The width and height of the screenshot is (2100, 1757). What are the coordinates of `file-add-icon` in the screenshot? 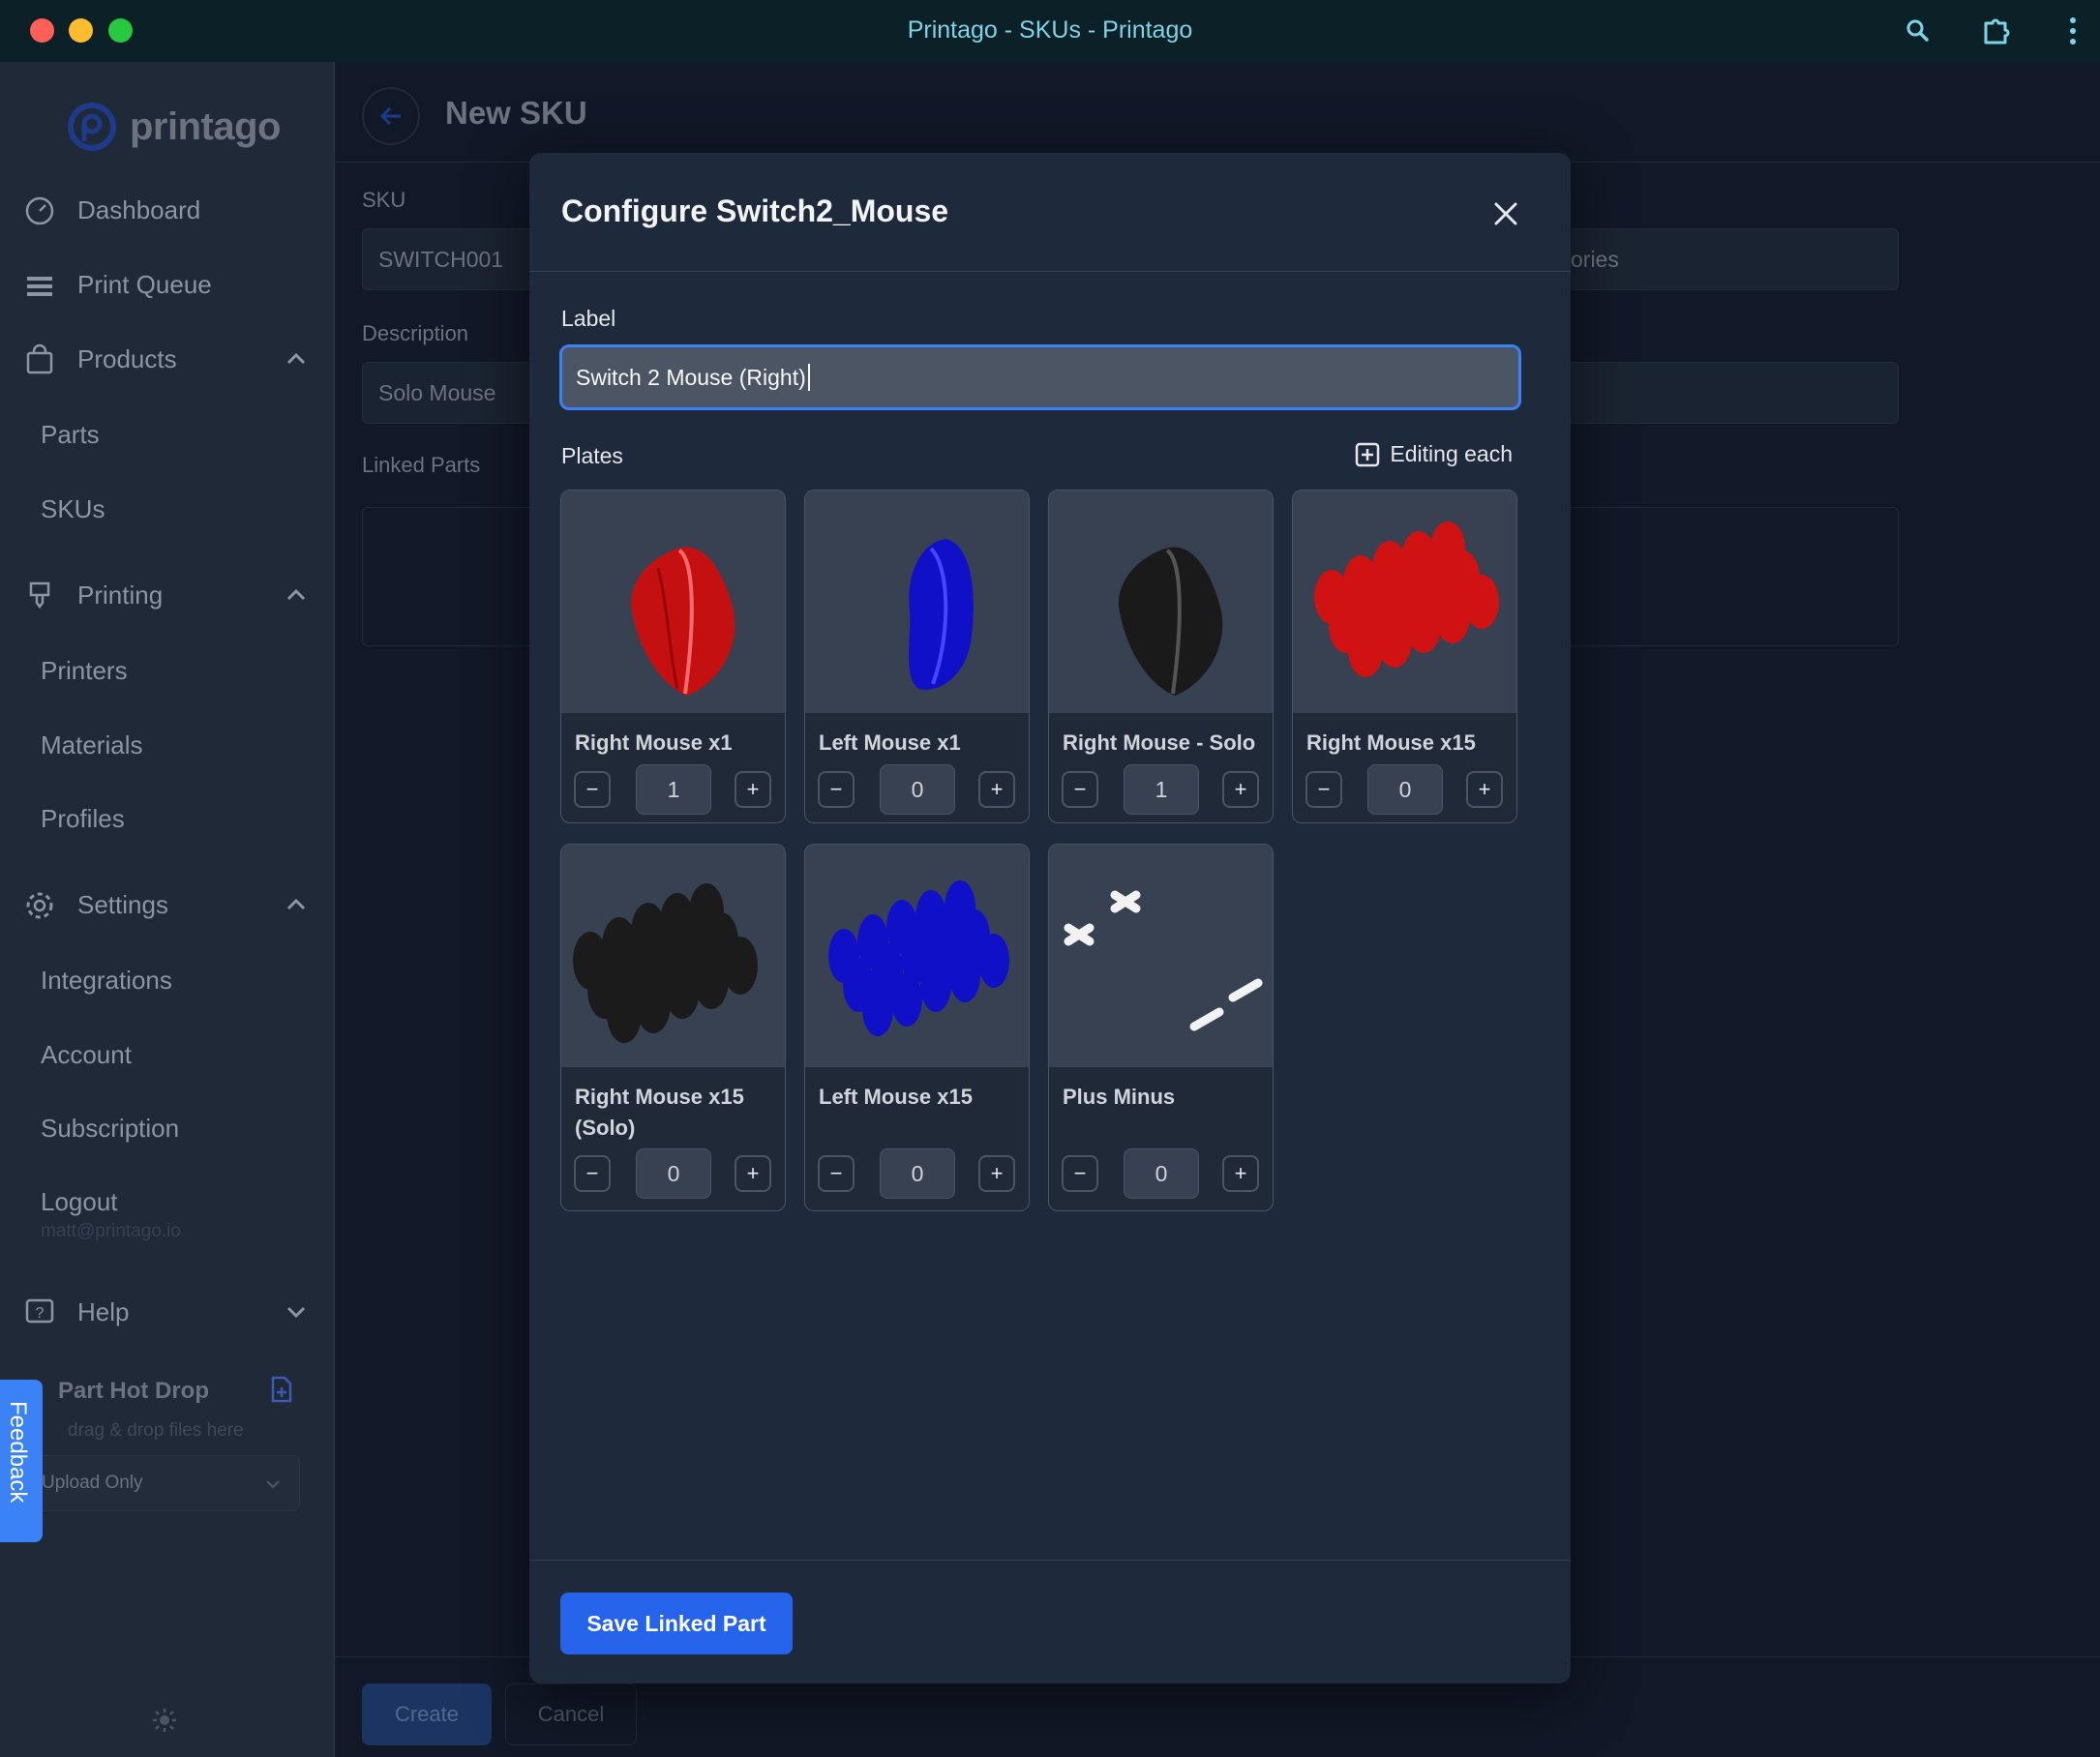 It's located at (282, 1389).